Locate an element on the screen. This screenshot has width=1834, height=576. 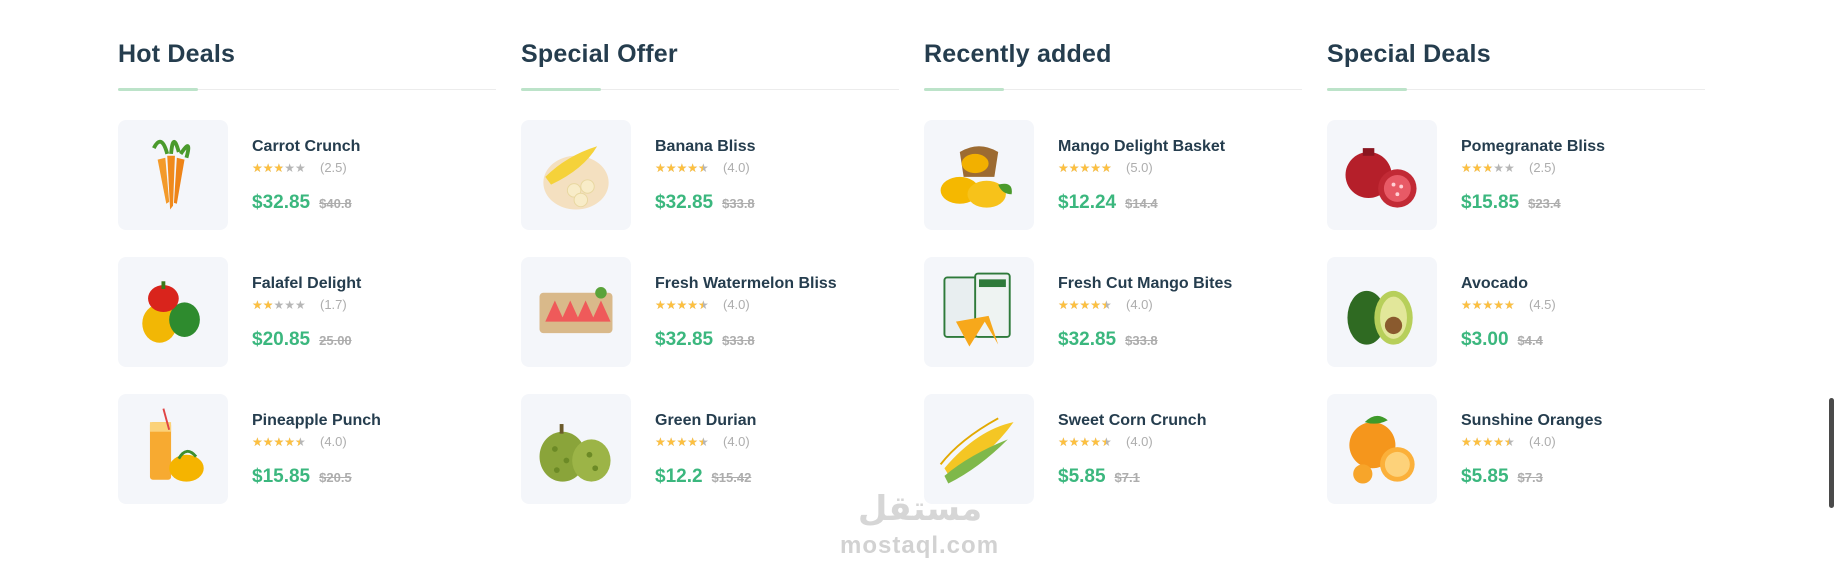
old-price: $33.8 is located at coordinates (1141, 340).